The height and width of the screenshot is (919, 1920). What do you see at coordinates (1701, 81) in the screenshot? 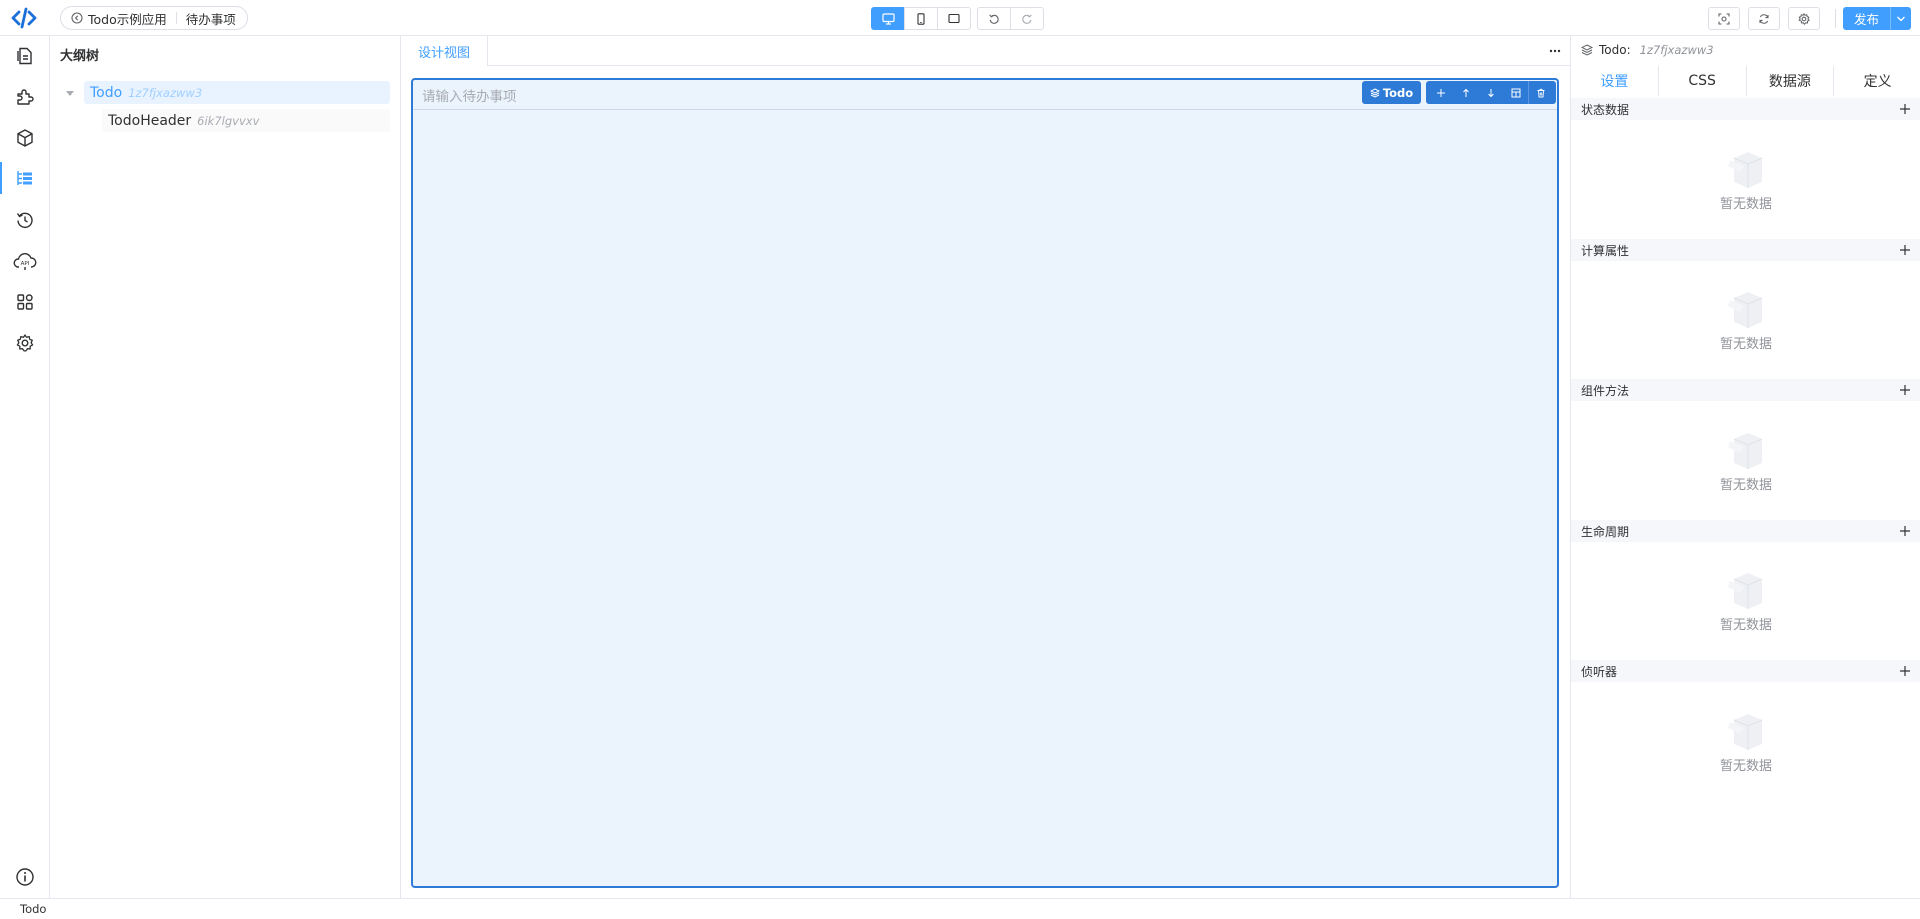
I see `tab-css: CSS` at bounding box center [1701, 81].